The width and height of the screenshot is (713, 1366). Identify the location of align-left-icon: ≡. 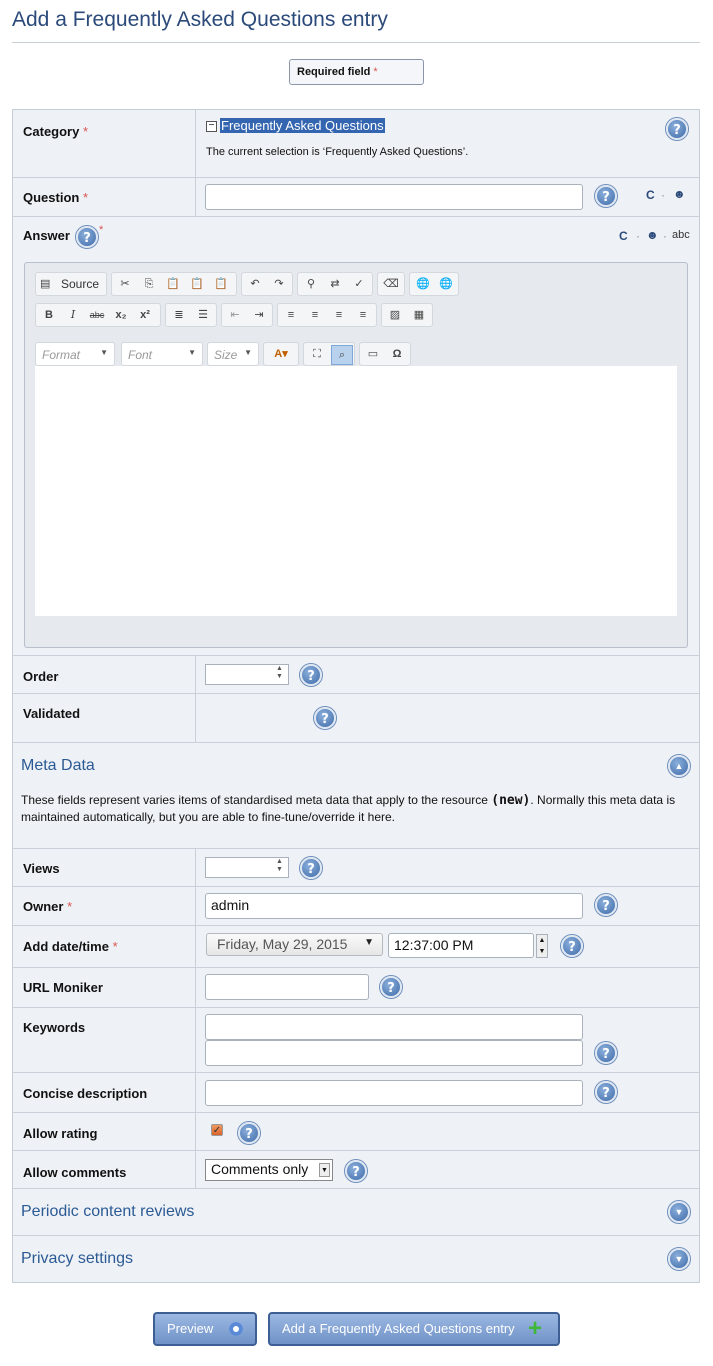
(291, 315).